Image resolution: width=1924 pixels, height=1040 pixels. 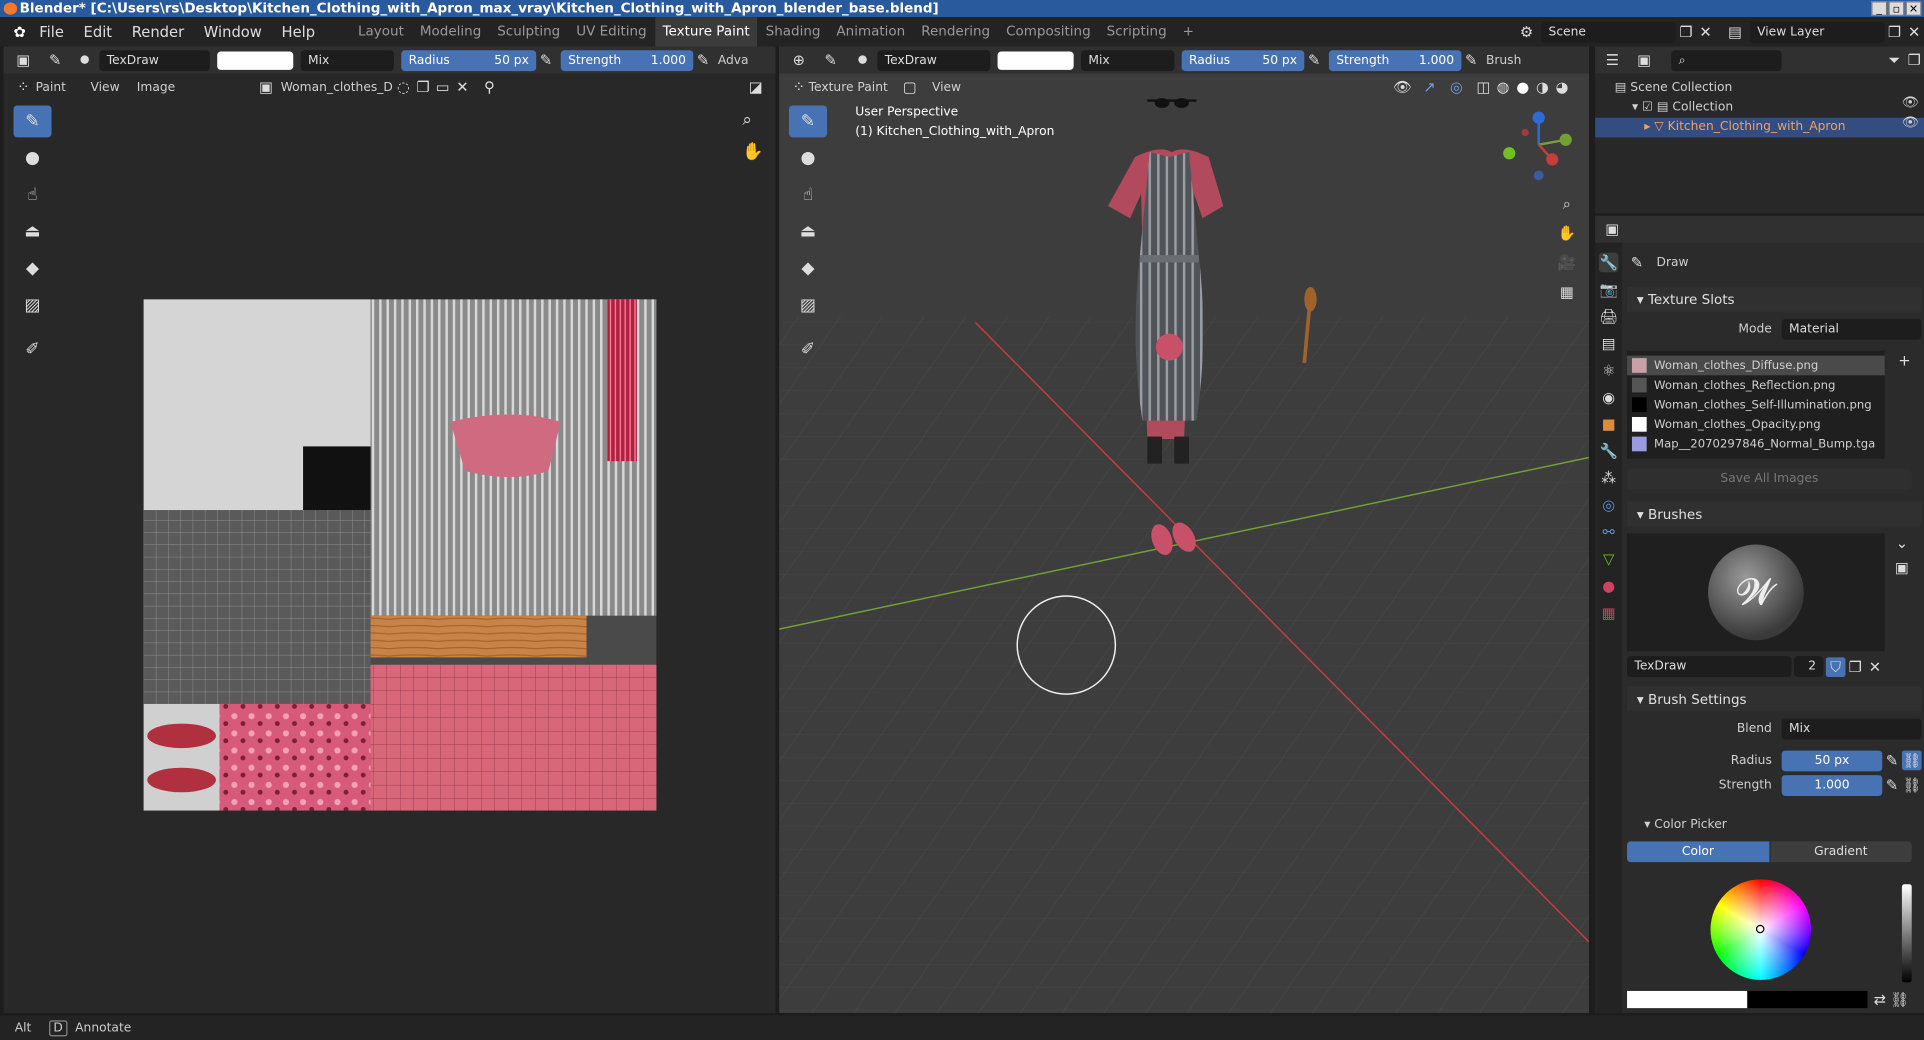 I want to click on value-slider, so click(x=1906, y=933).